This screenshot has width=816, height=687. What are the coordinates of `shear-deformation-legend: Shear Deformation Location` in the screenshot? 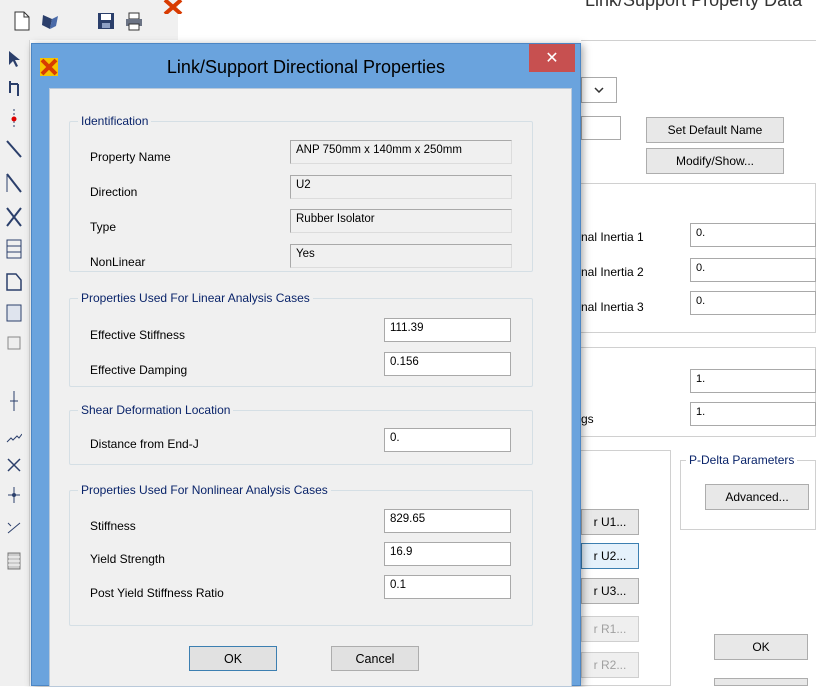 It's located at (156, 410).